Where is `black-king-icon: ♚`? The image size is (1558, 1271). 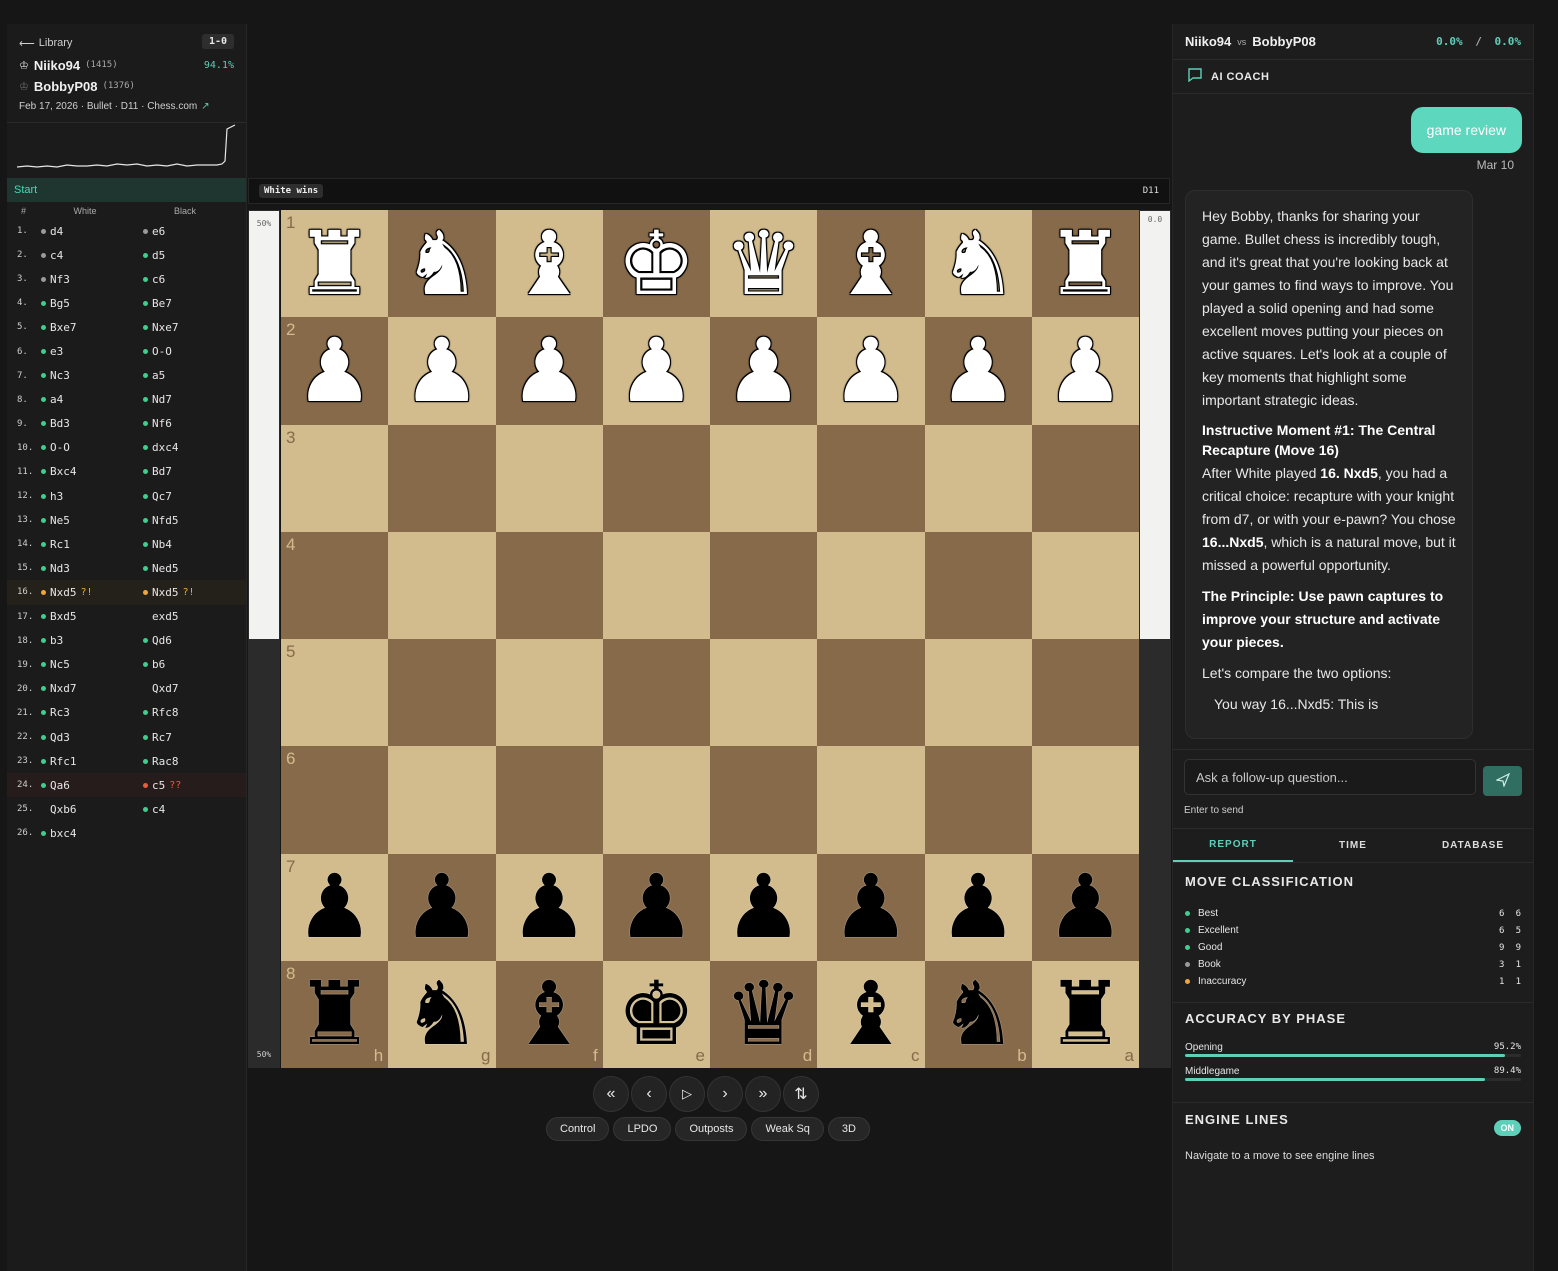 black-king-icon: ♚ is located at coordinates (656, 1014).